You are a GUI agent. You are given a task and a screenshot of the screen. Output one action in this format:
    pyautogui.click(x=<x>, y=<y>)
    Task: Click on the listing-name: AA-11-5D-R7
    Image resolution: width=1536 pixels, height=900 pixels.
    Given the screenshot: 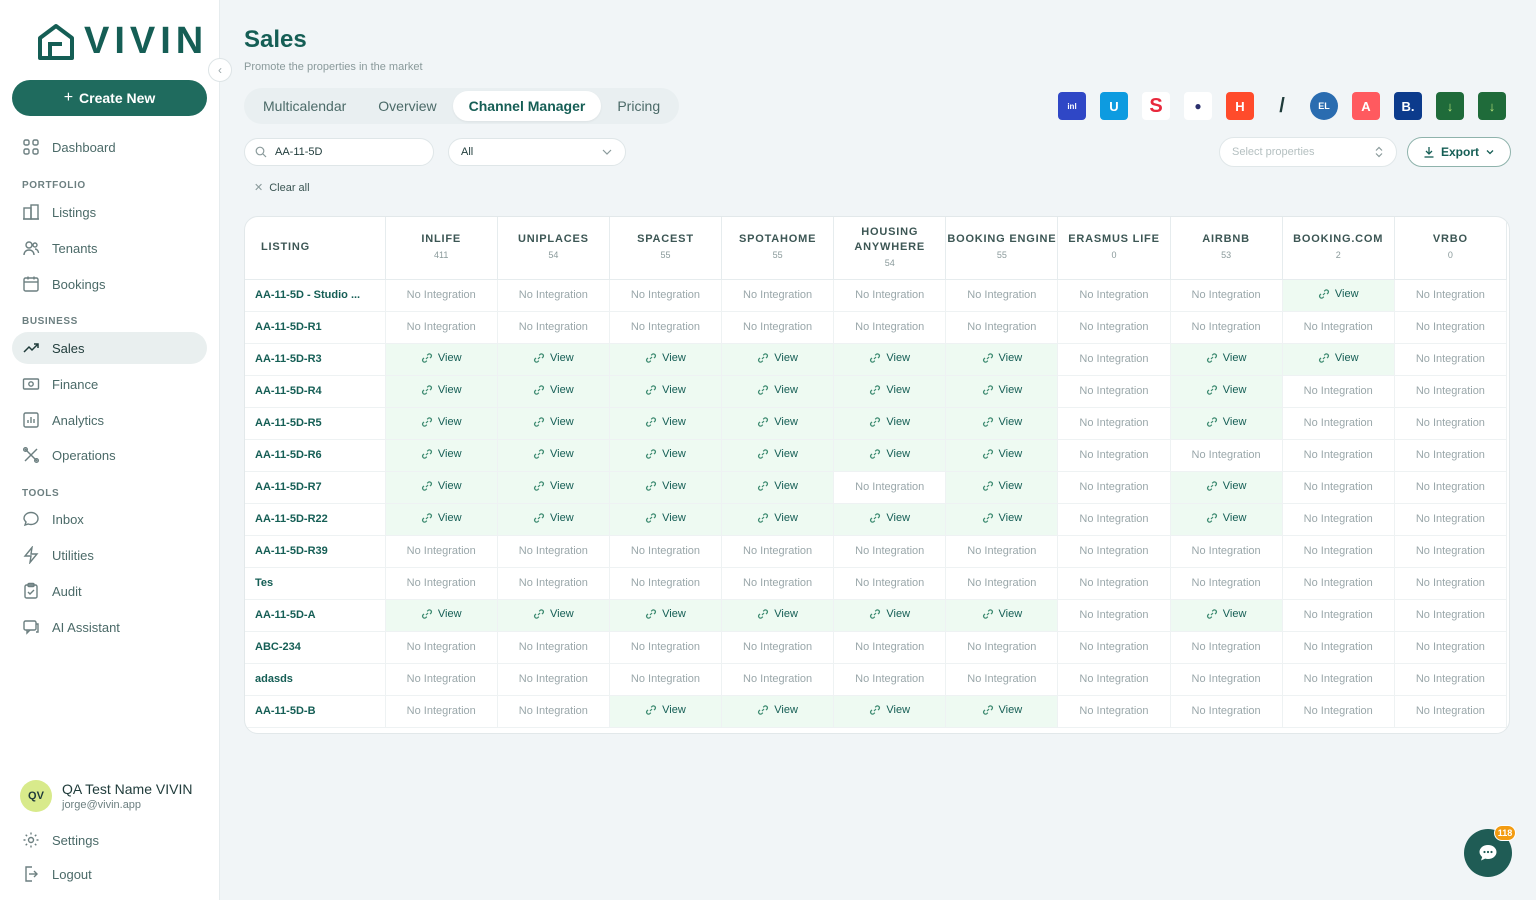 What is the action you would take?
    pyautogui.click(x=315, y=487)
    